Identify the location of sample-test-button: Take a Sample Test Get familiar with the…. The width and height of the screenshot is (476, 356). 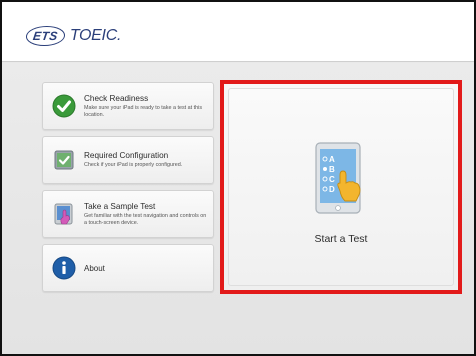
(128, 214).